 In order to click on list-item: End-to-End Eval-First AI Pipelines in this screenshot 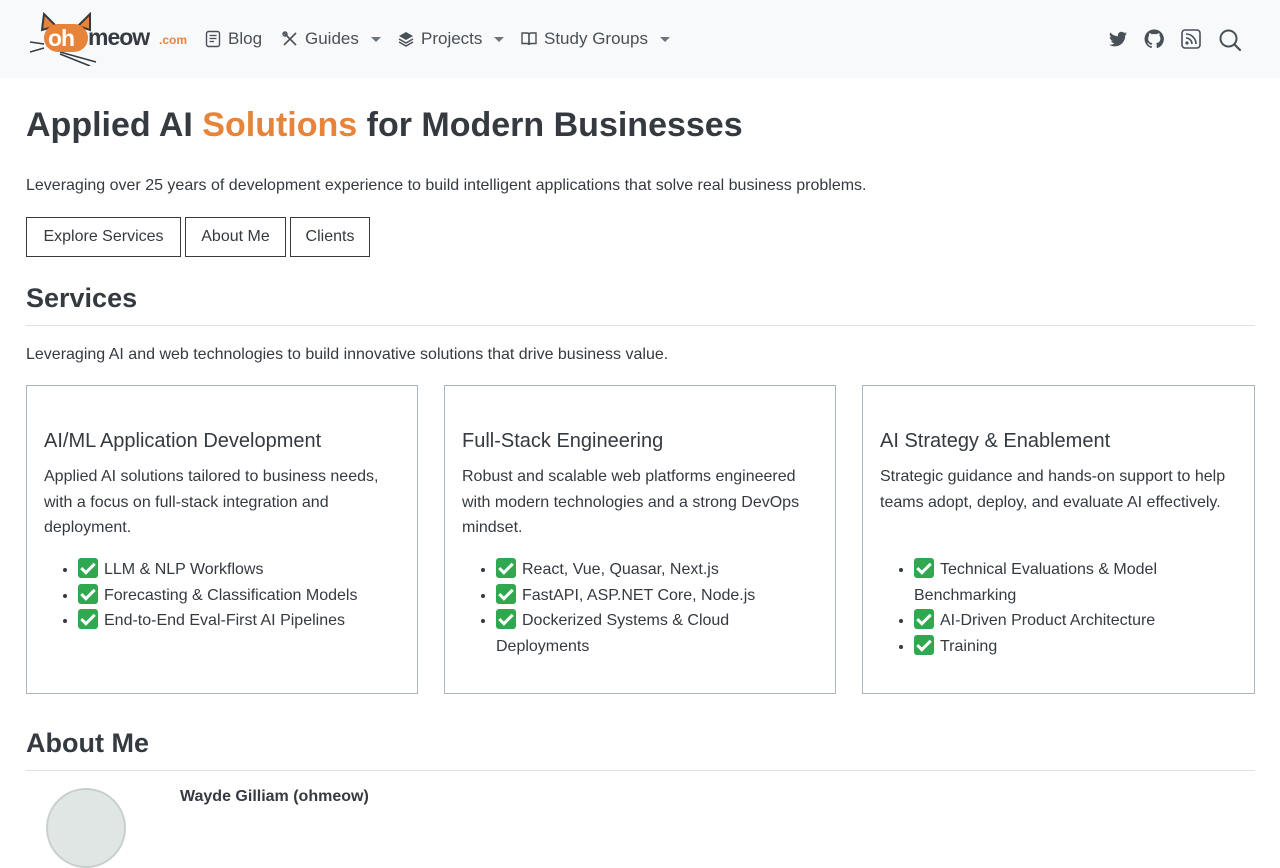, I will do `click(240, 621)`.